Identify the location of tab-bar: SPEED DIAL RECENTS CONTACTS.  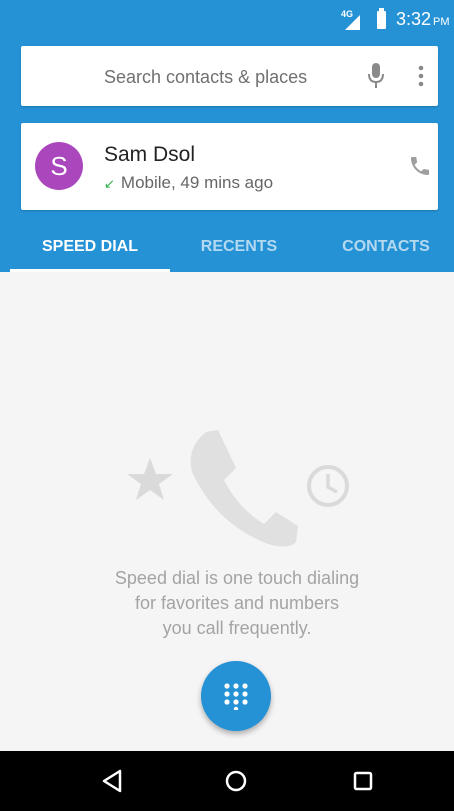
(227, 248).